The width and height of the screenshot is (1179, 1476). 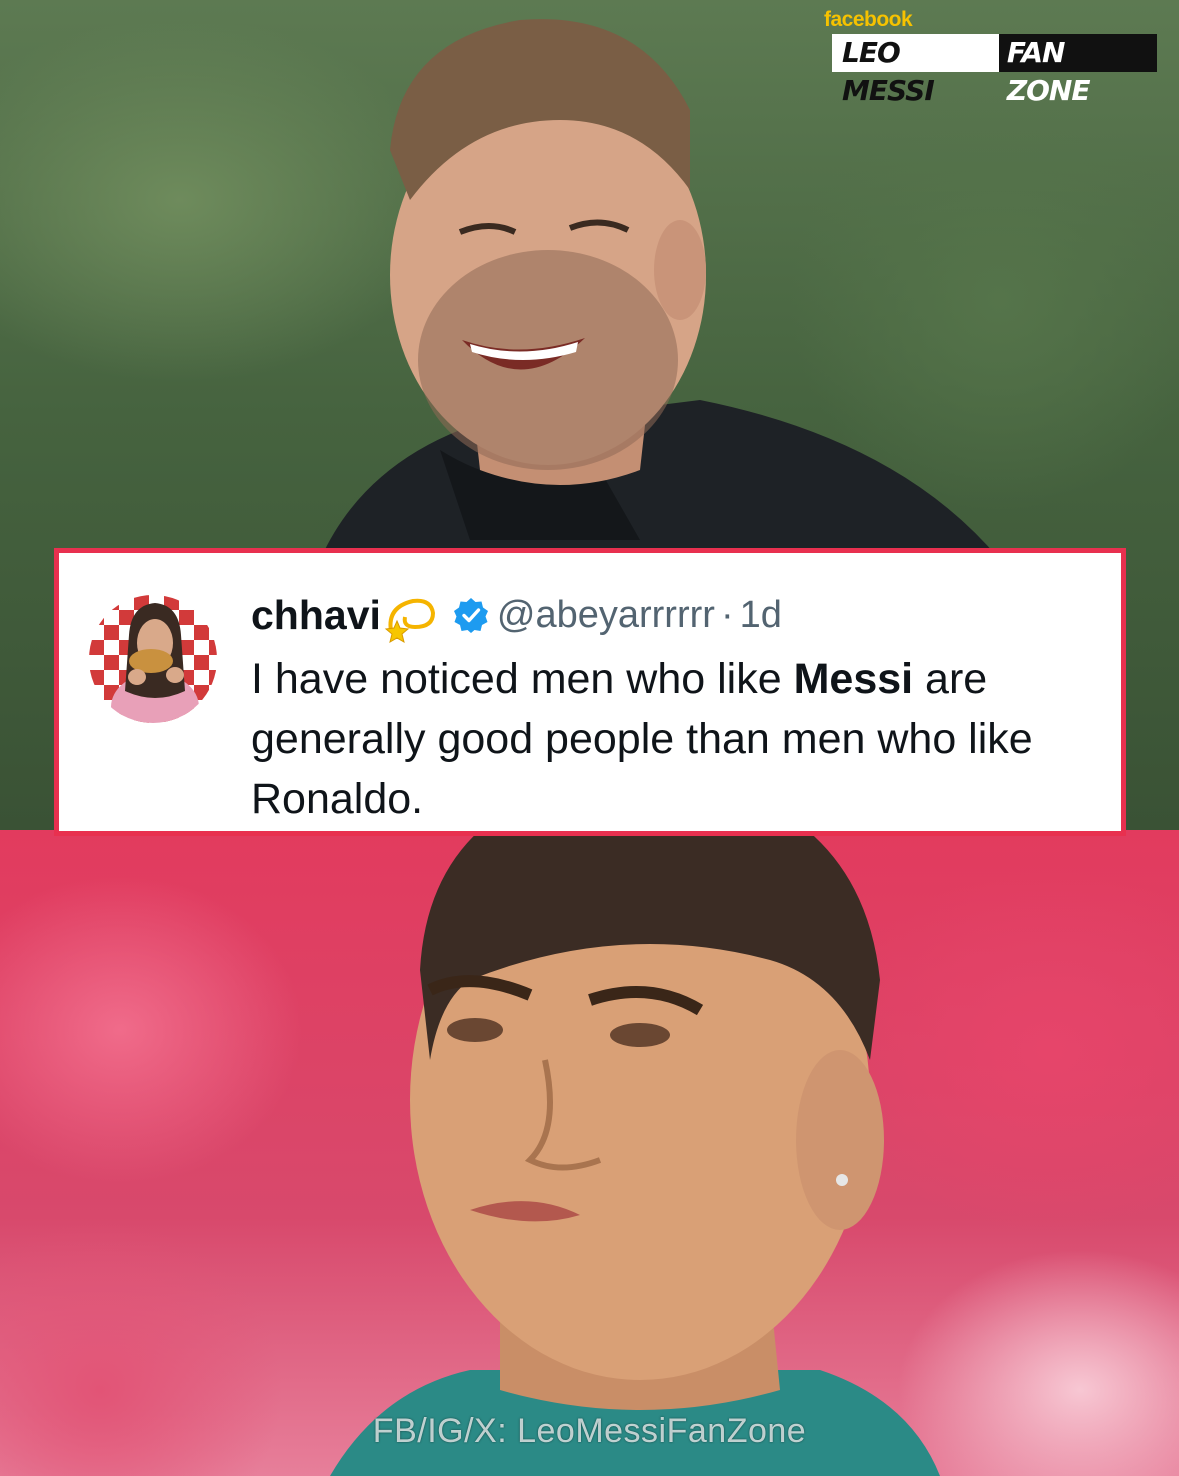 I want to click on tweet-handle: @abeyarrrrrr, so click(x=606, y=615).